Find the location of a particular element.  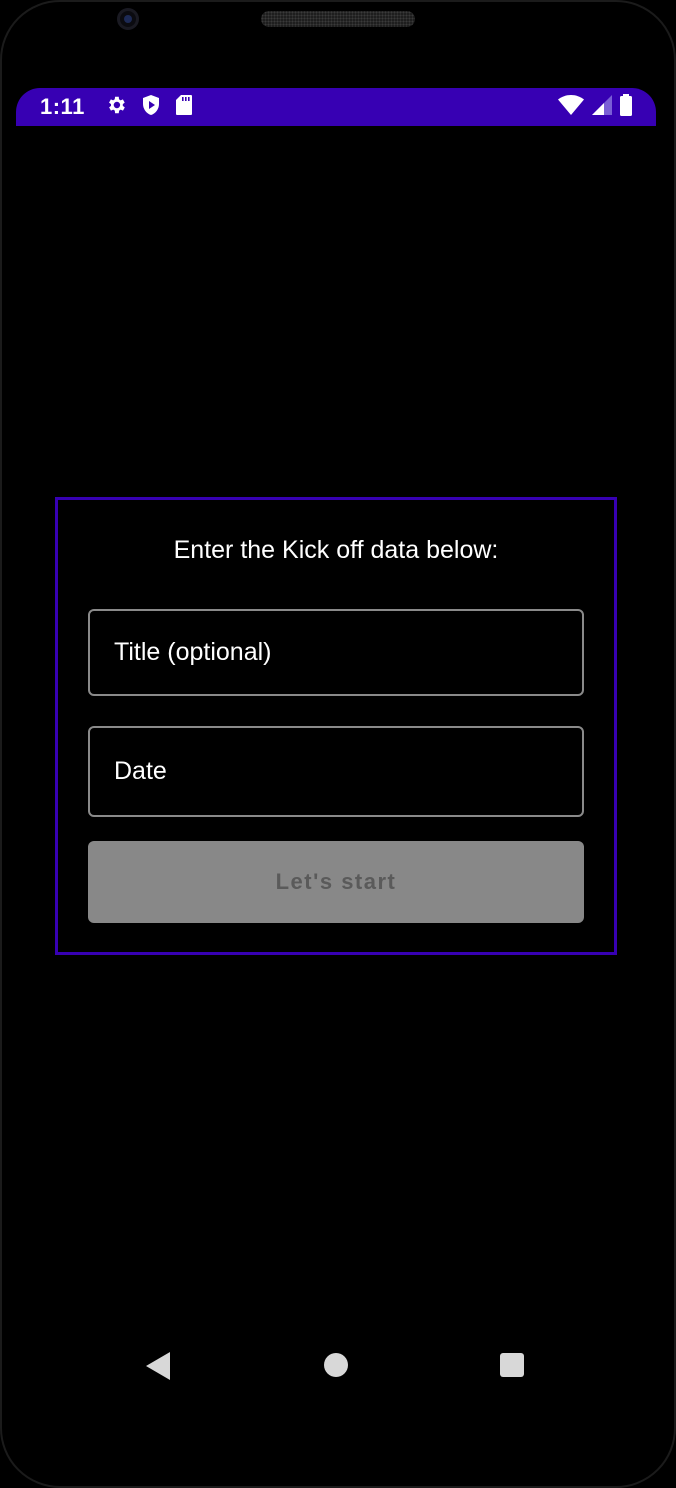

sd-card-icon is located at coordinates (184, 107).